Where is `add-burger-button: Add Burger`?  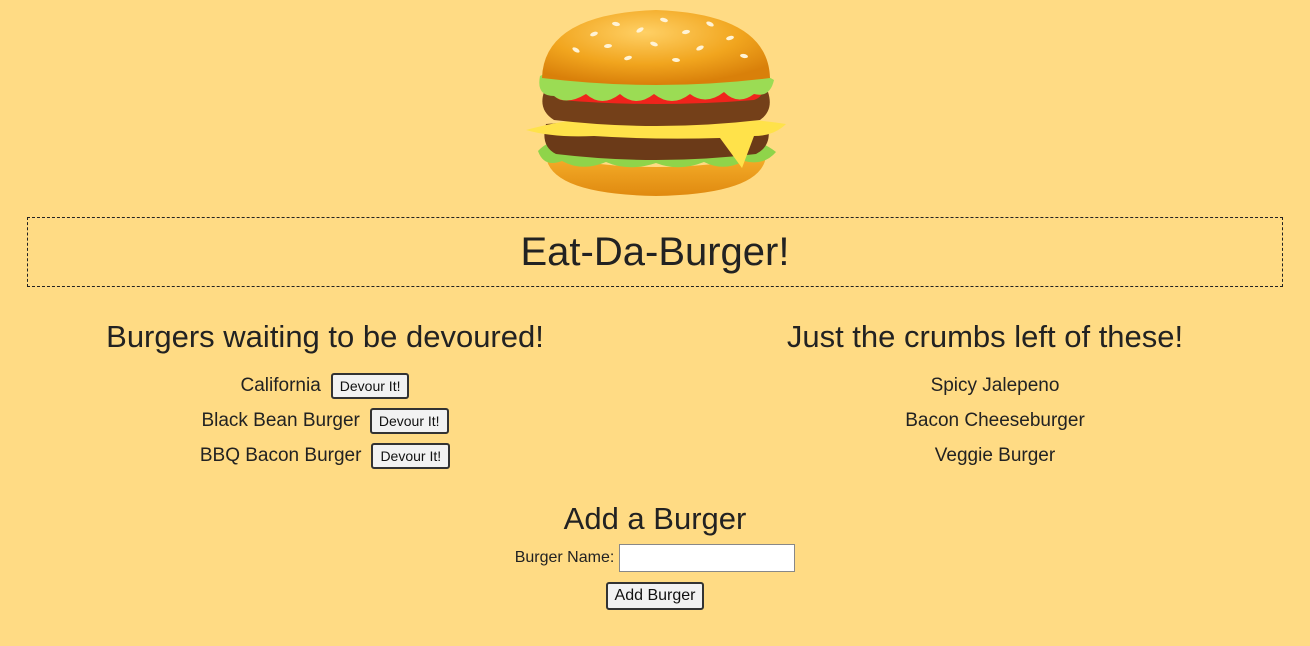 add-burger-button: Add Burger is located at coordinates (655, 596).